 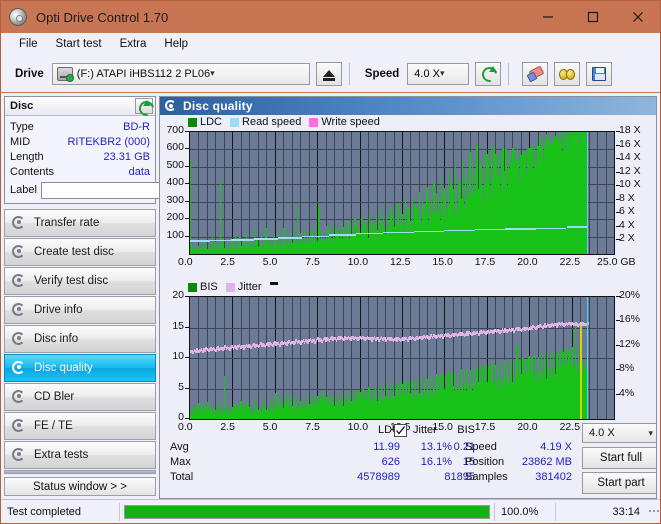 I want to click on menu-bar: File Start test Extra Help, so click(x=330, y=44).